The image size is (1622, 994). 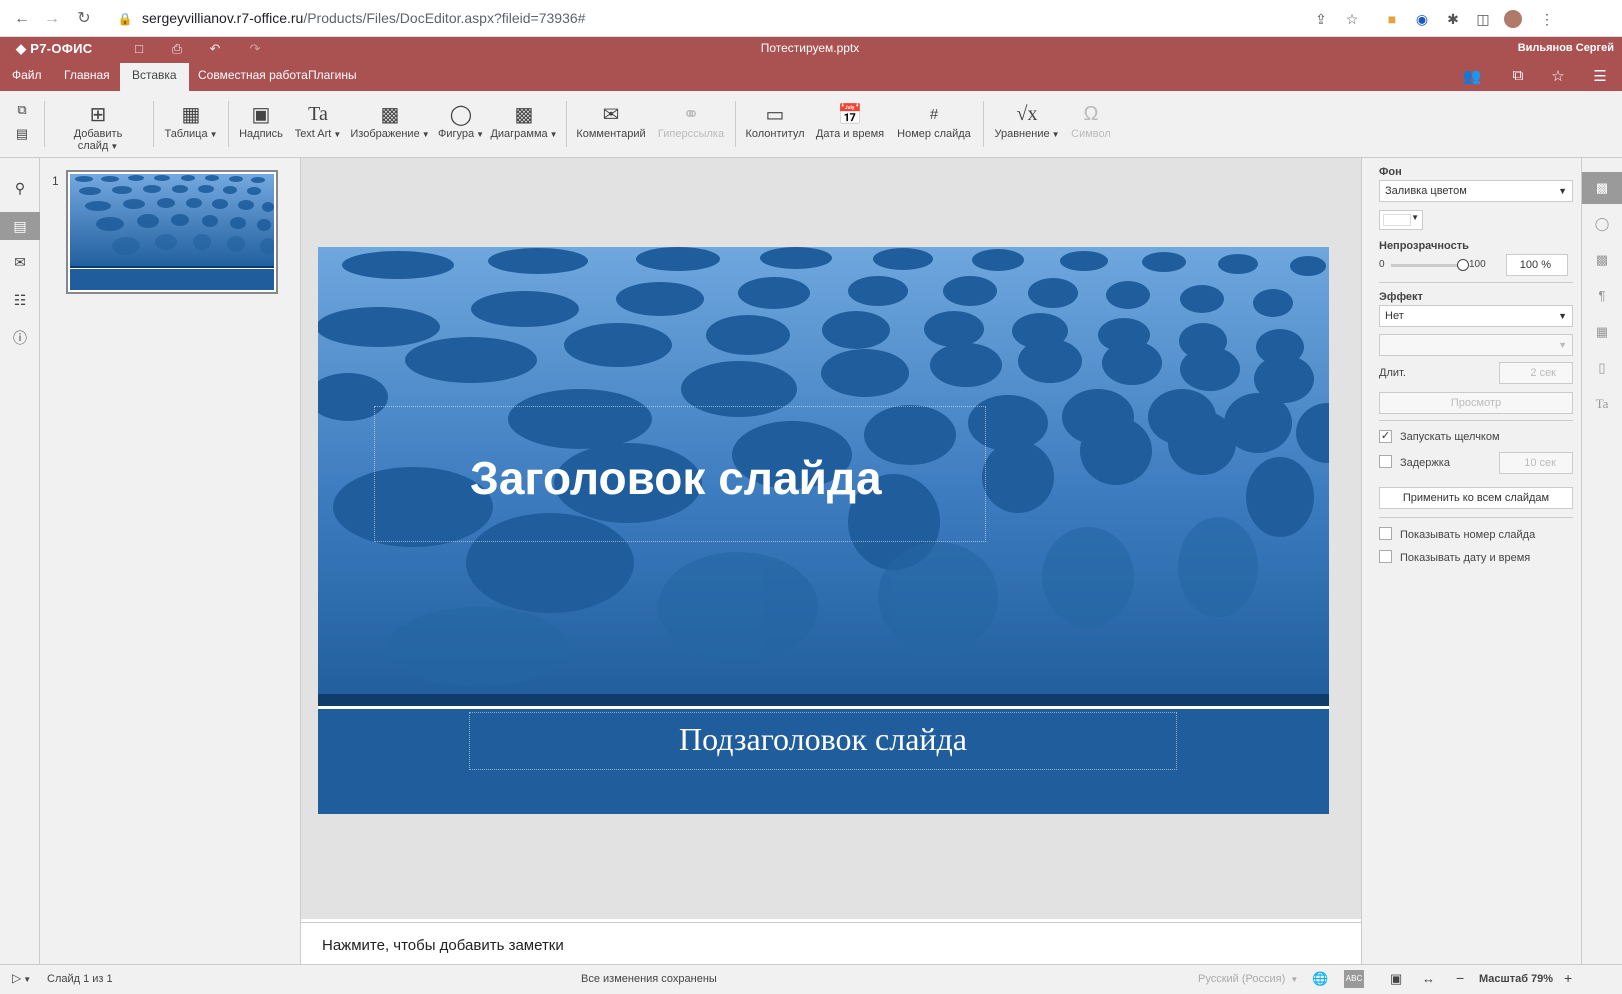 What do you see at coordinates (21, 978) in the screenshot?
I see `start-slideshow-icon: ▷ ▼` at bounding box center [21, 978].